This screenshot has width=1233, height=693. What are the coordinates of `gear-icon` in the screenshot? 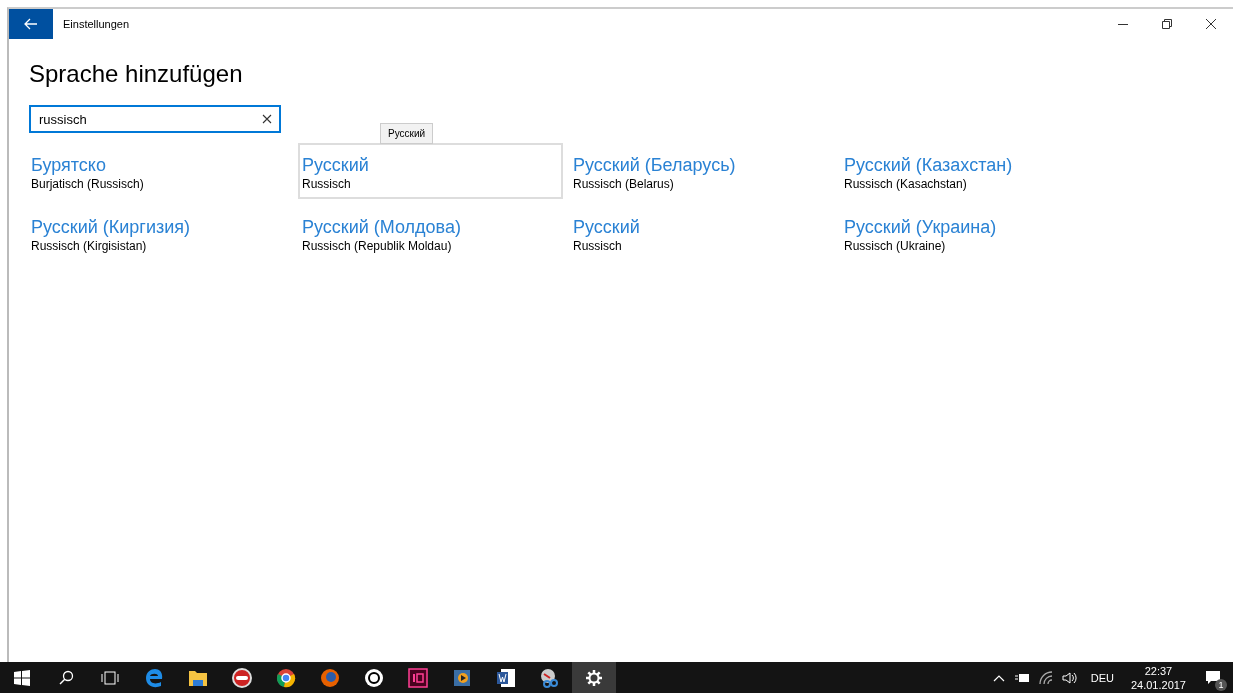 It's located at (594, 677).